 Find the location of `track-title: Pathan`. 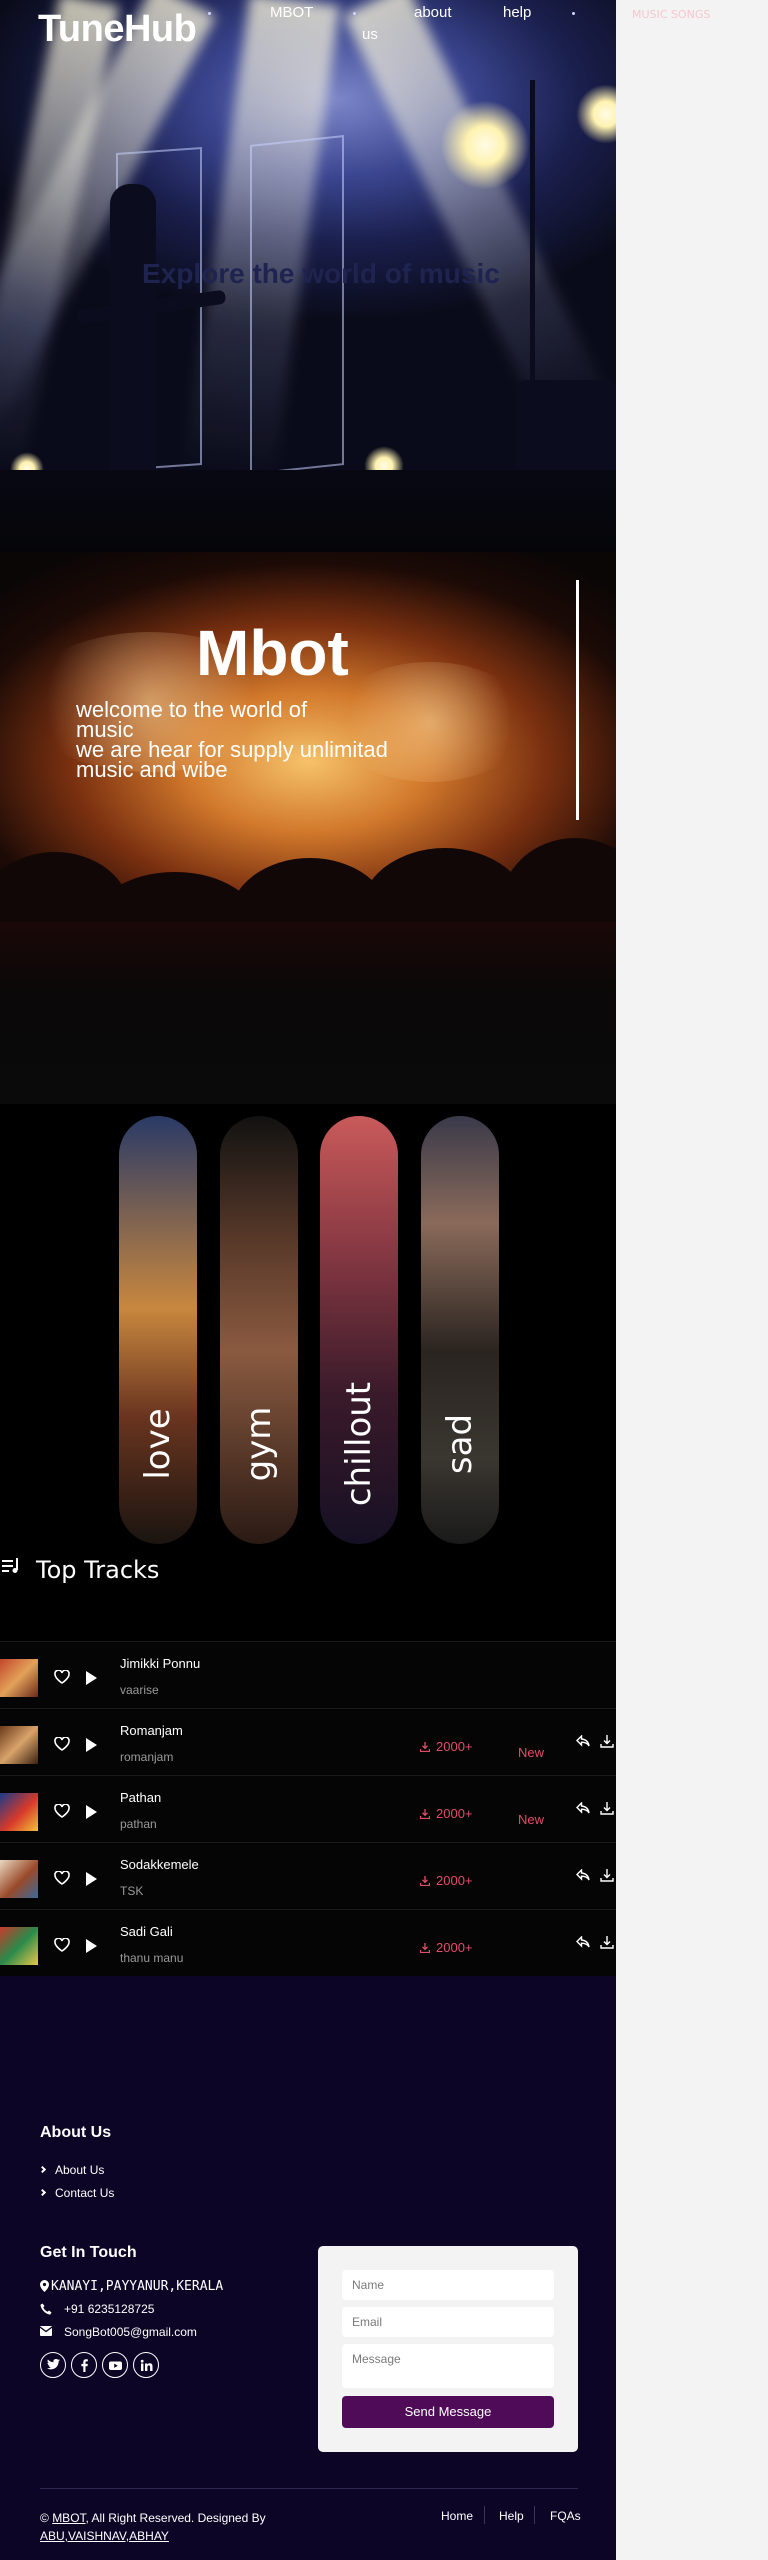

track-title: Pathan is located at coordinates (141, 1797).